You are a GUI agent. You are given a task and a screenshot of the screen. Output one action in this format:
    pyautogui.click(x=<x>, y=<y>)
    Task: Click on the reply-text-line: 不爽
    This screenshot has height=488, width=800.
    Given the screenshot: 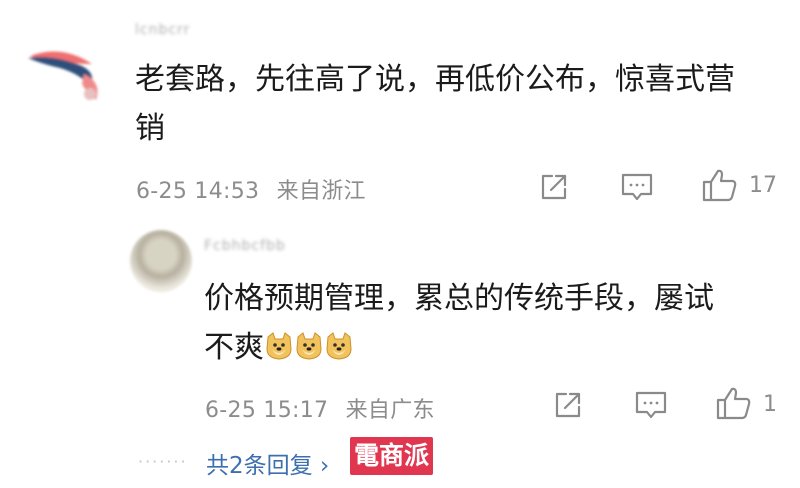 What is the action you would take?
    pyautogui.click(x=459, y=347)
    